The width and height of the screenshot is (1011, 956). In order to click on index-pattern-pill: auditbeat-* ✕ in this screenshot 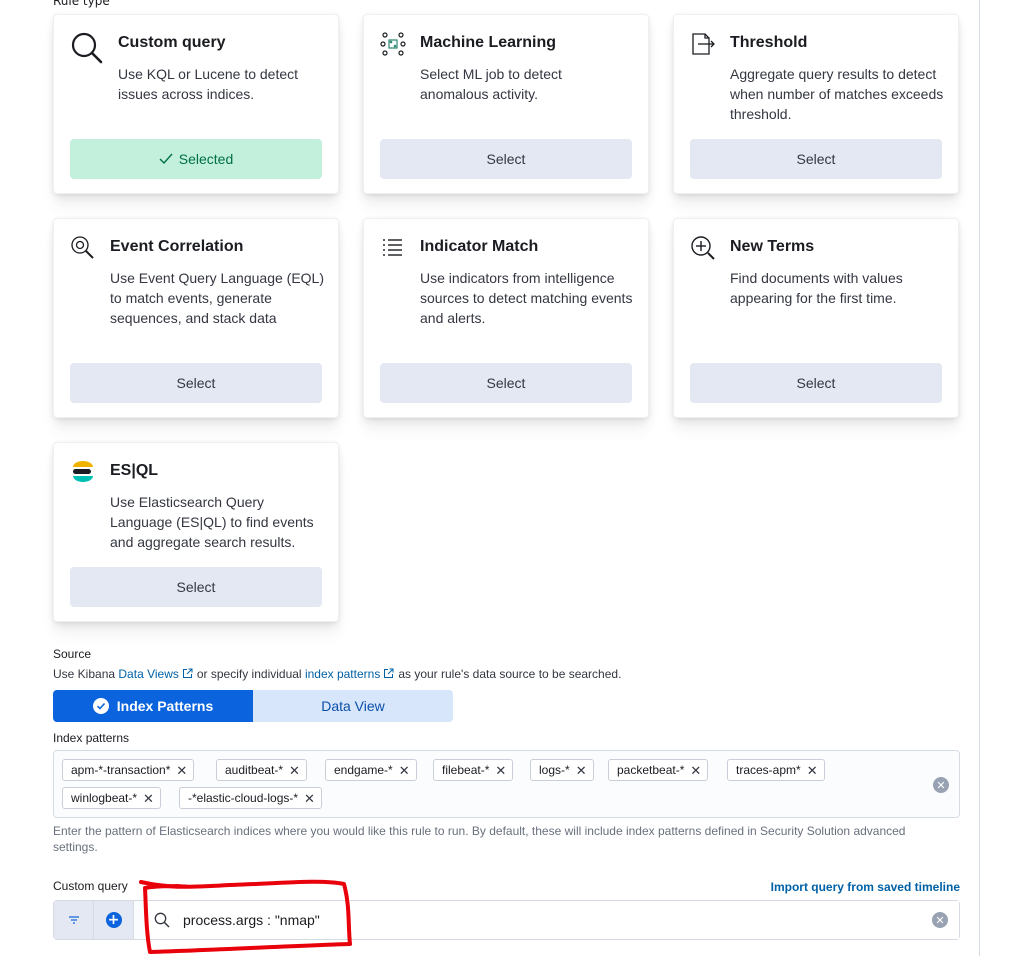, I will do `click(261, 770)`.